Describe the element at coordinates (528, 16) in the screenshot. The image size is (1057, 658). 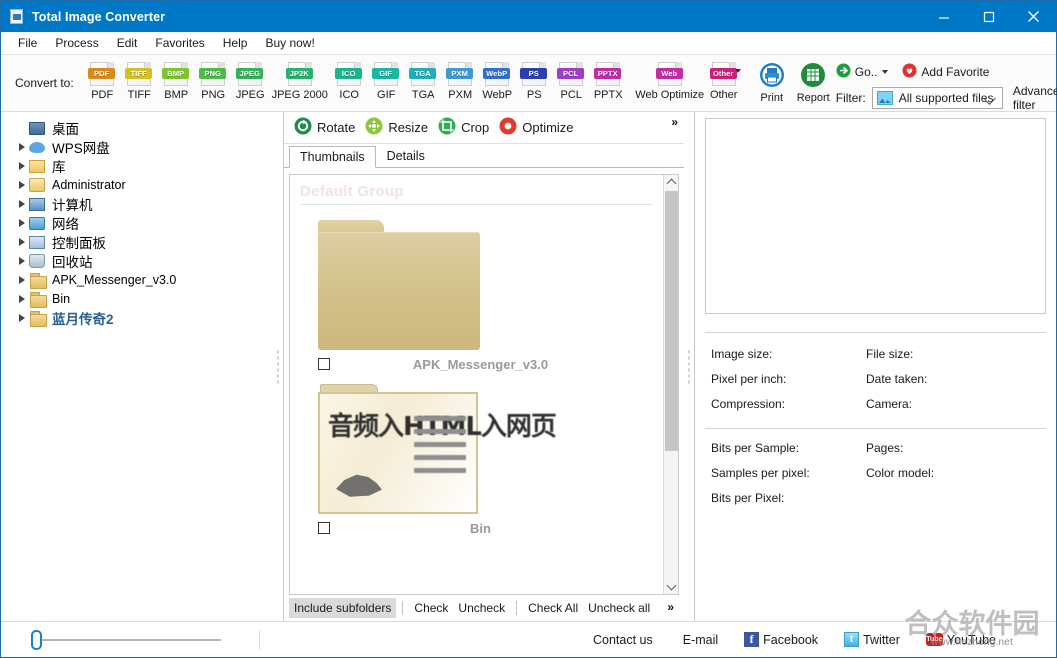
I see `title-bar: Total Image Converter` at that location.